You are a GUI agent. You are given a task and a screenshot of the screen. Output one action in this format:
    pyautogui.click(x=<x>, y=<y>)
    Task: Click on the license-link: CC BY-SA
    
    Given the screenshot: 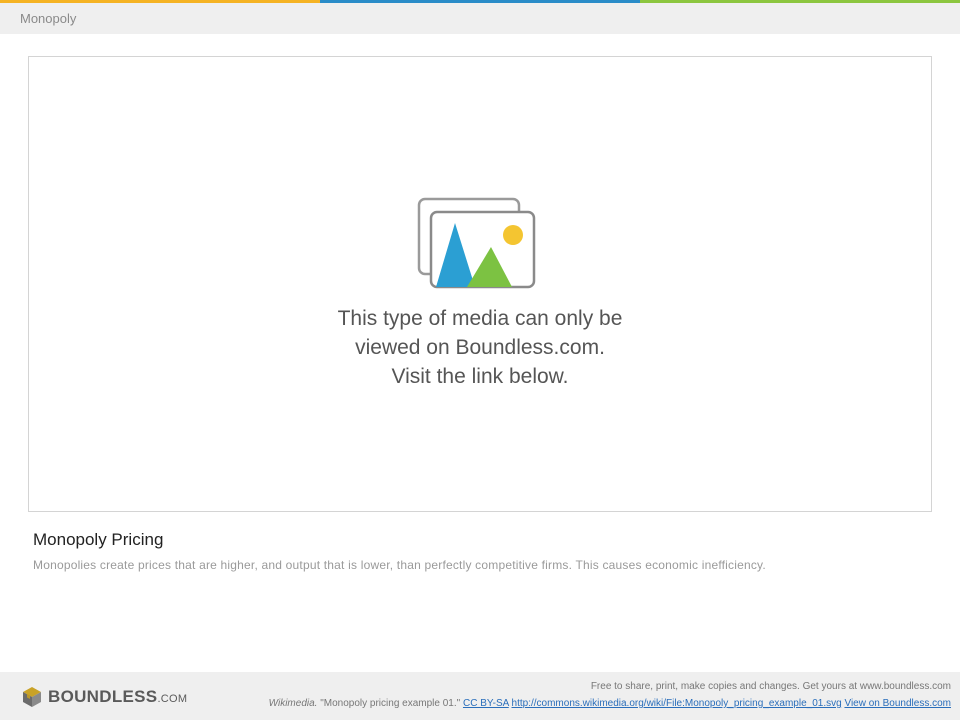 What is the action you would take?
    pyautogui.click(x=486, y=703)
    